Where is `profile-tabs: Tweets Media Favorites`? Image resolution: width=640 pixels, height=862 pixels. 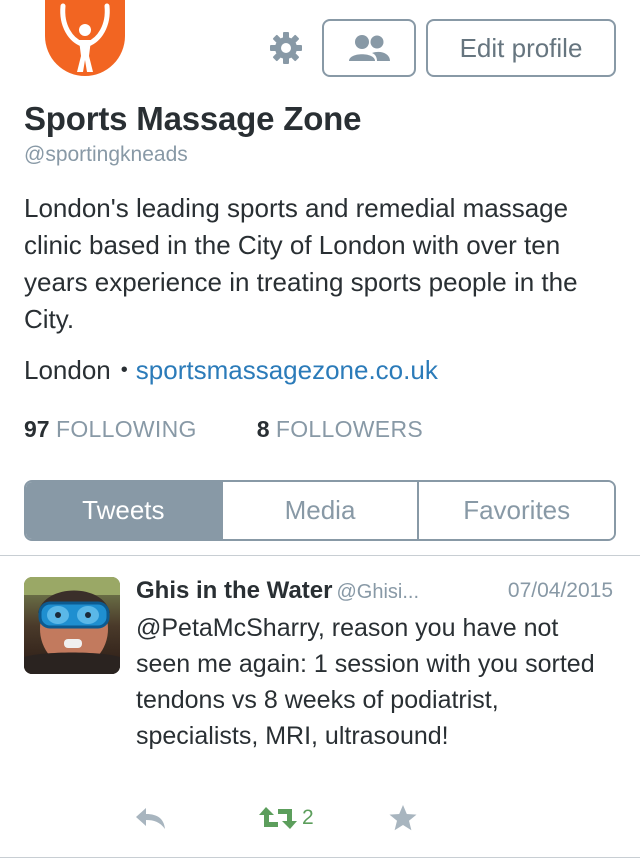 profile-tabs: Tweets Media Favorites is located at coordinates (320, 510).